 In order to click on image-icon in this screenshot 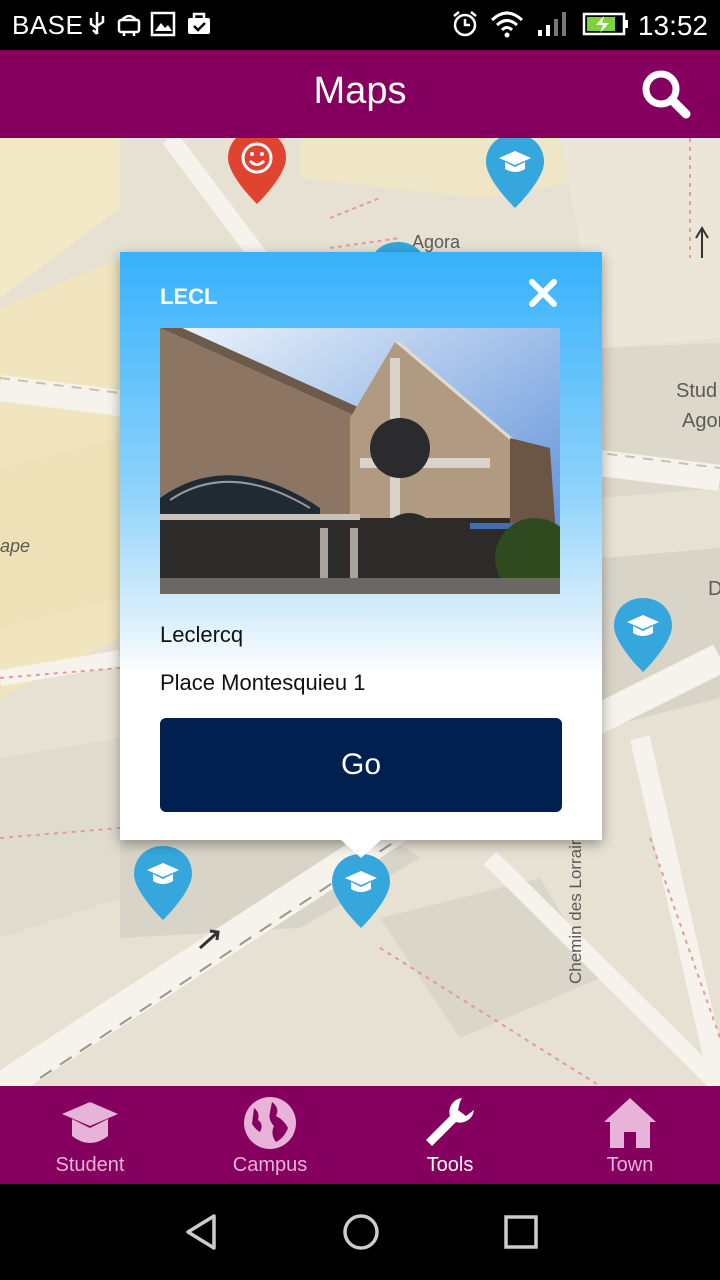, I will do `click(163, 24)`.